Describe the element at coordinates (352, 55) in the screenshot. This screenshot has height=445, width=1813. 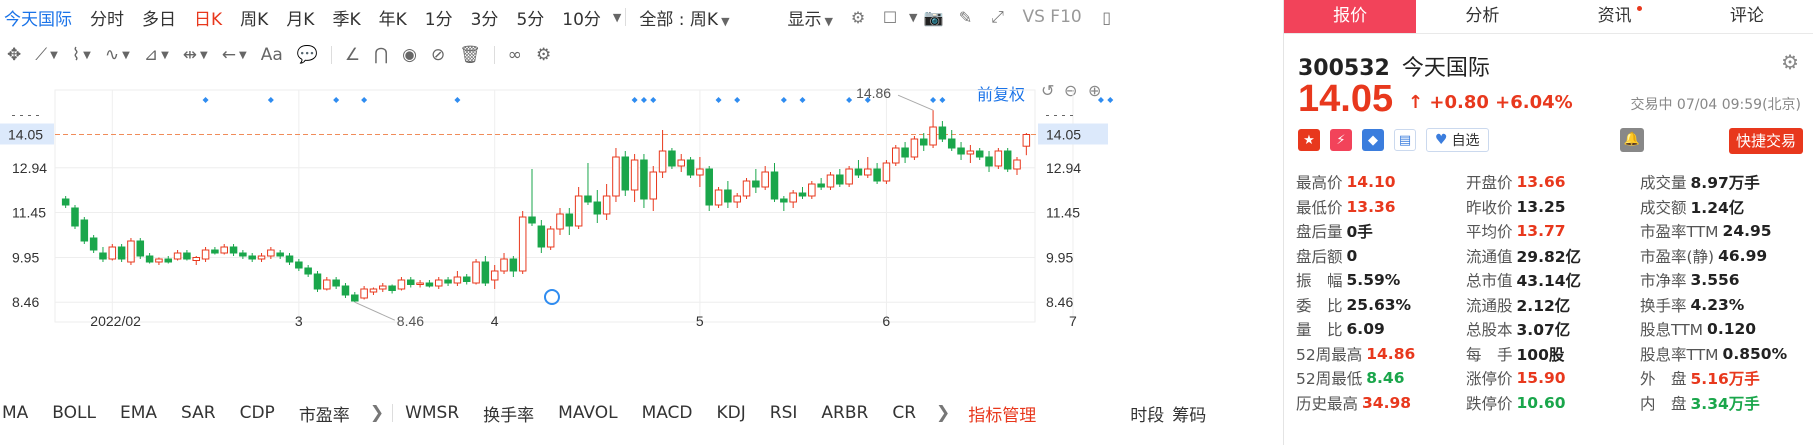
I see `angle-icon: ∠` at that location.